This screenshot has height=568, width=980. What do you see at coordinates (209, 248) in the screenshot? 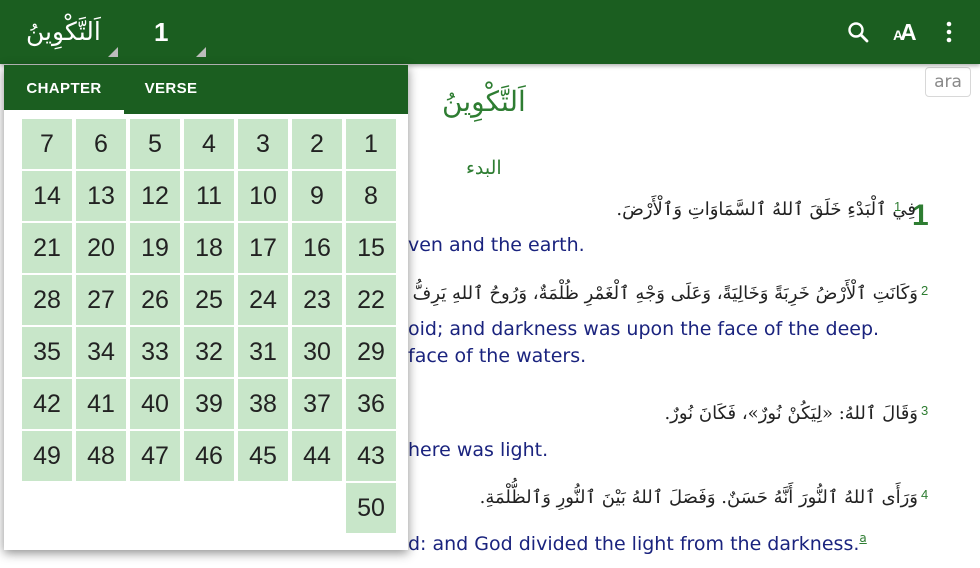
I see `chapter-number-button: 18` at bounding box center [209, 248].